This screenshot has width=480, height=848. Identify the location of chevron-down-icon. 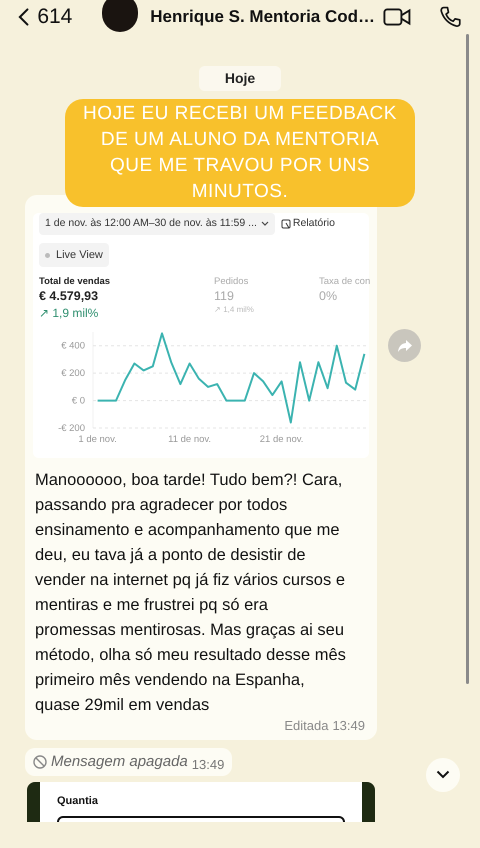
(443, 775).